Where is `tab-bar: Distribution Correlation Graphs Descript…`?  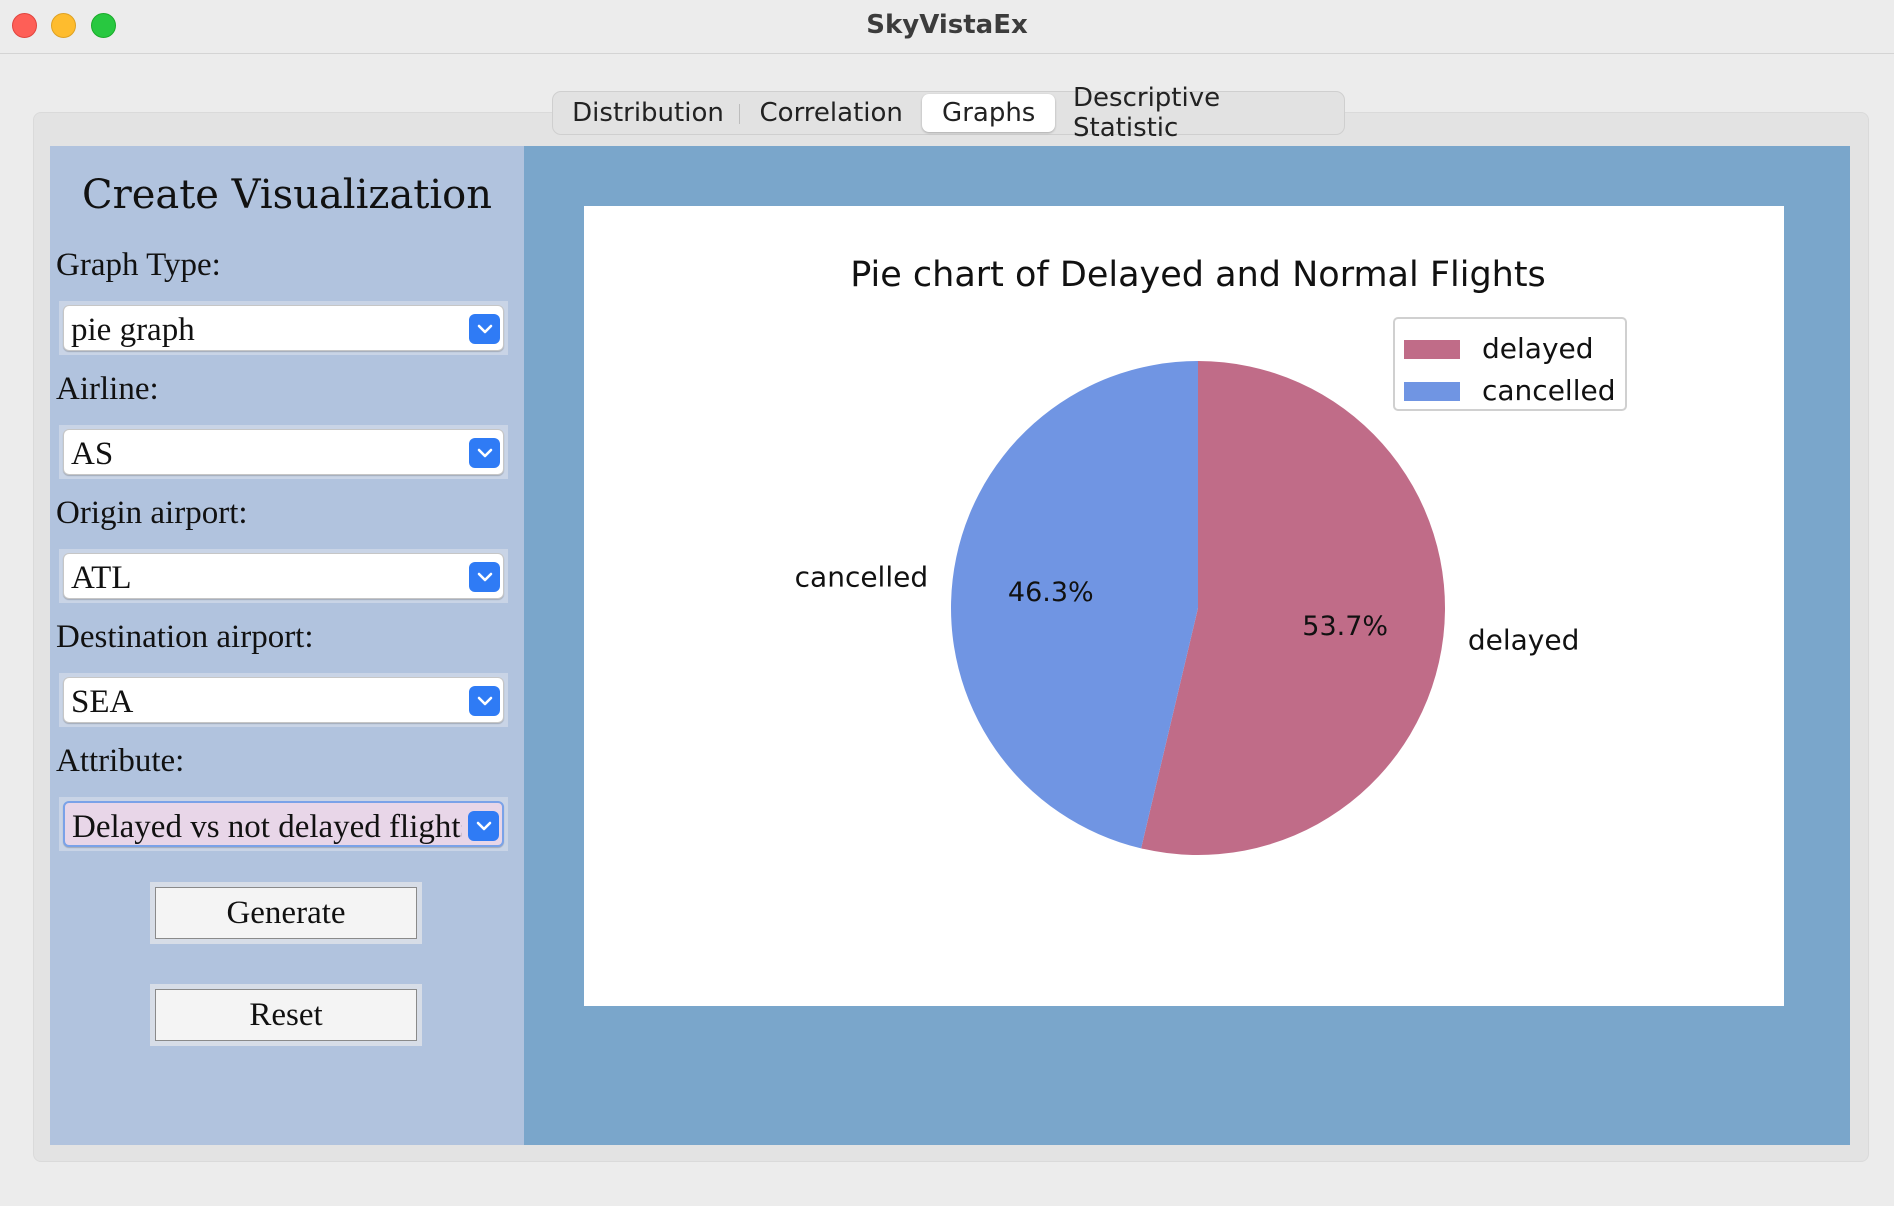
tab-bar: Distribution Correlation Graphs Descript… is located at coordinates (948, 113).